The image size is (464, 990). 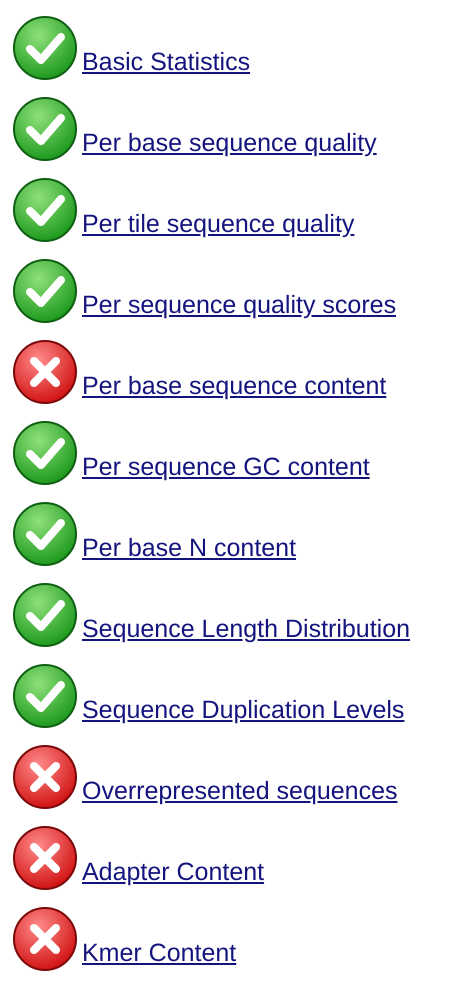 I want to click on report-link: Basic Statistics, so click(x=166, y=62).